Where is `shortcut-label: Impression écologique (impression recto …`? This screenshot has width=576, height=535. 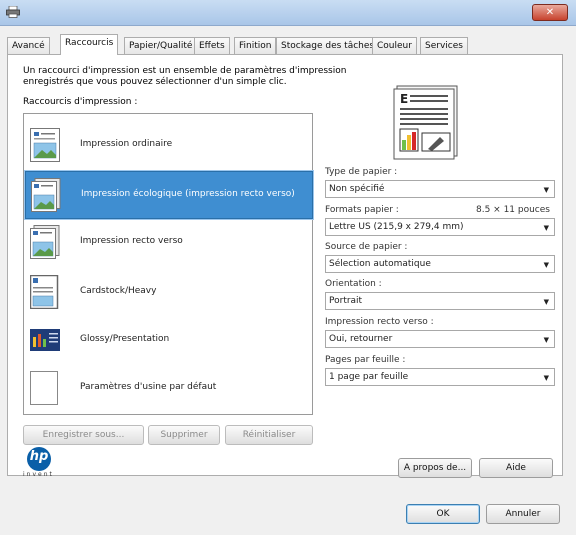 shortcut-label: Impression écologique (impression recto … is located at coordinates (188, 194).